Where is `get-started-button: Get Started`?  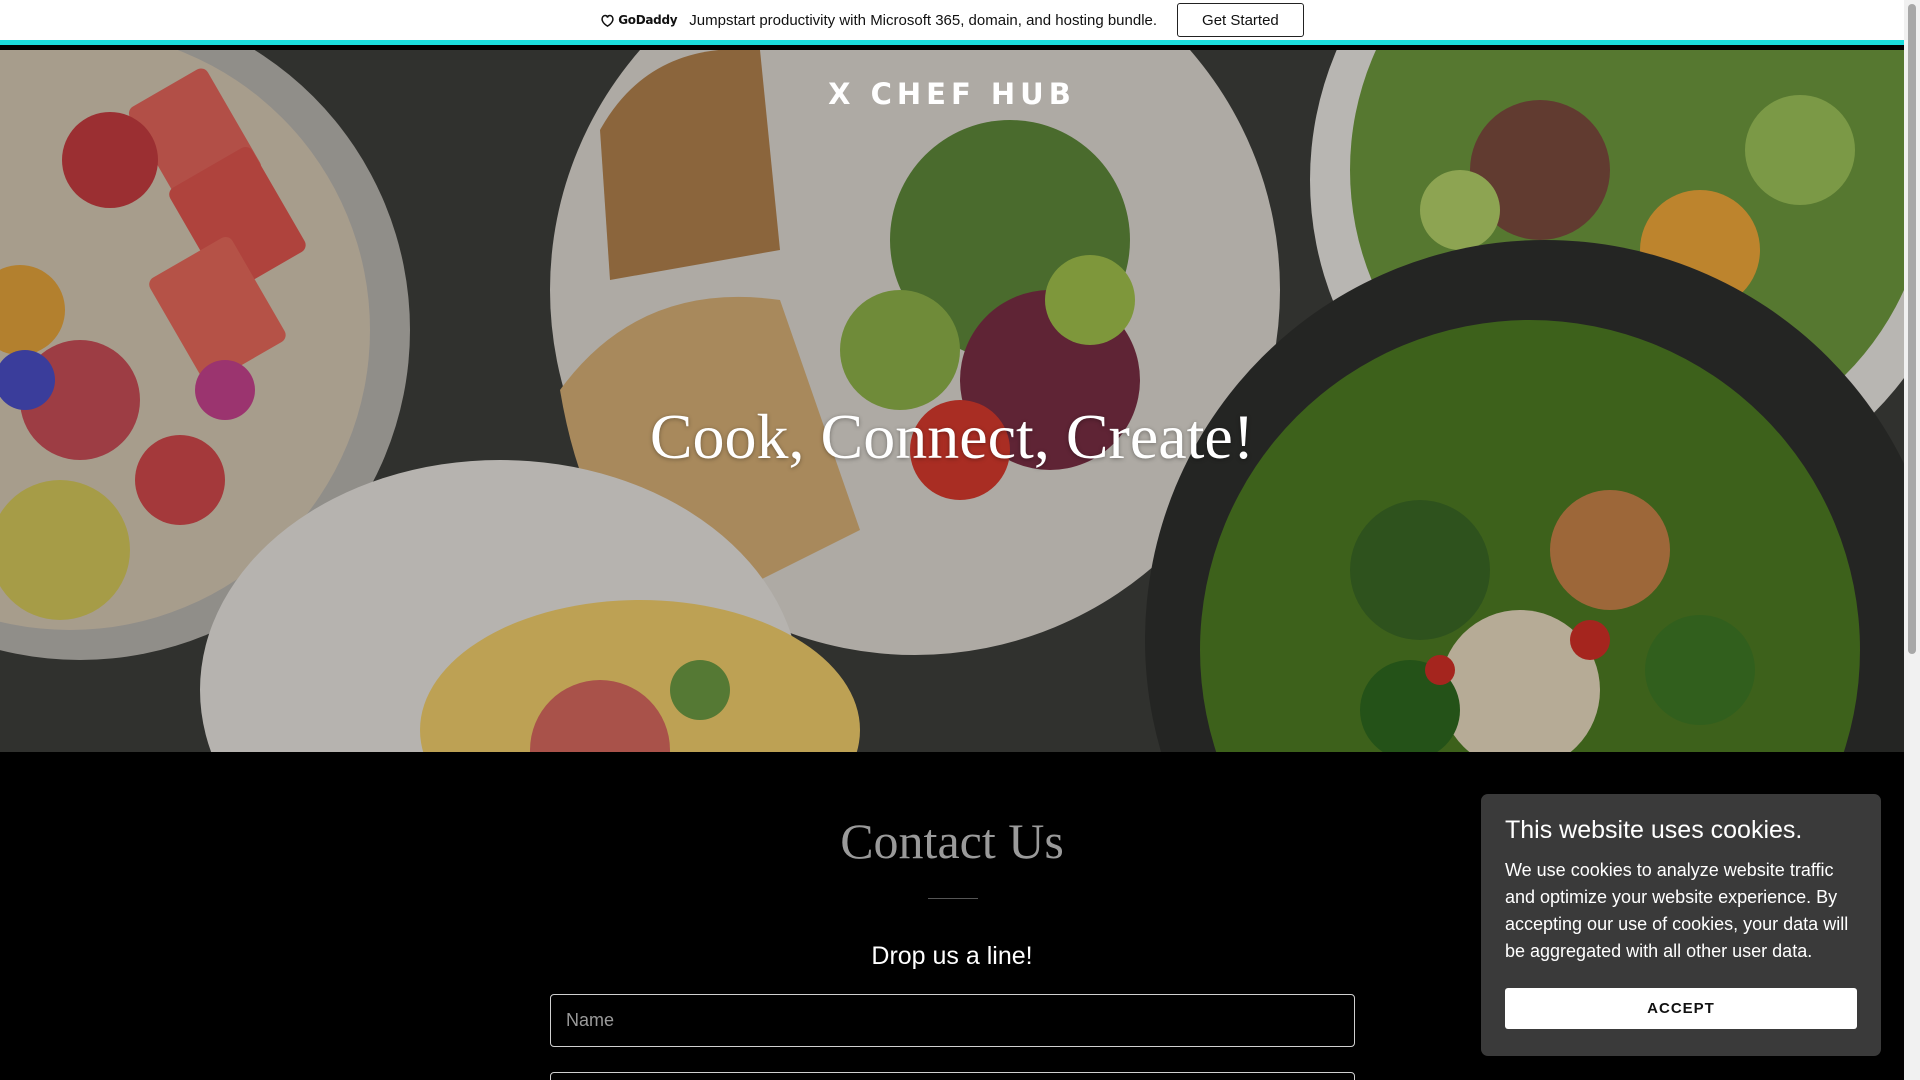
get-started-button: Get Started is located at coordinates (1240, 20).